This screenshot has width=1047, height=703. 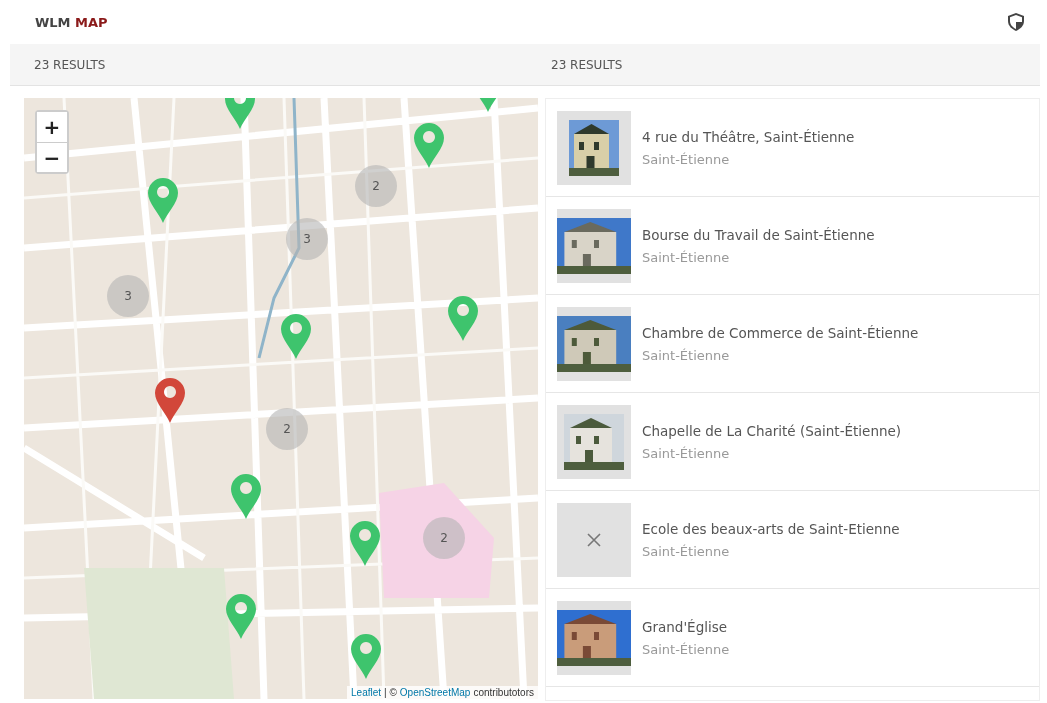 What do you see at coordinates (390, 692) in the screenshot?
I see `attribution-text: | ©` at bounding box center [390, 692].